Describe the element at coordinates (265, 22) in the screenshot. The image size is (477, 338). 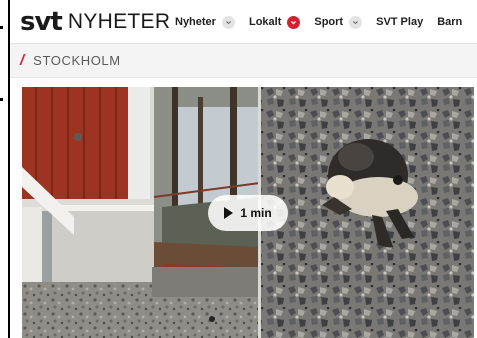
I see `nav-item-label: Lokalt` at that location.